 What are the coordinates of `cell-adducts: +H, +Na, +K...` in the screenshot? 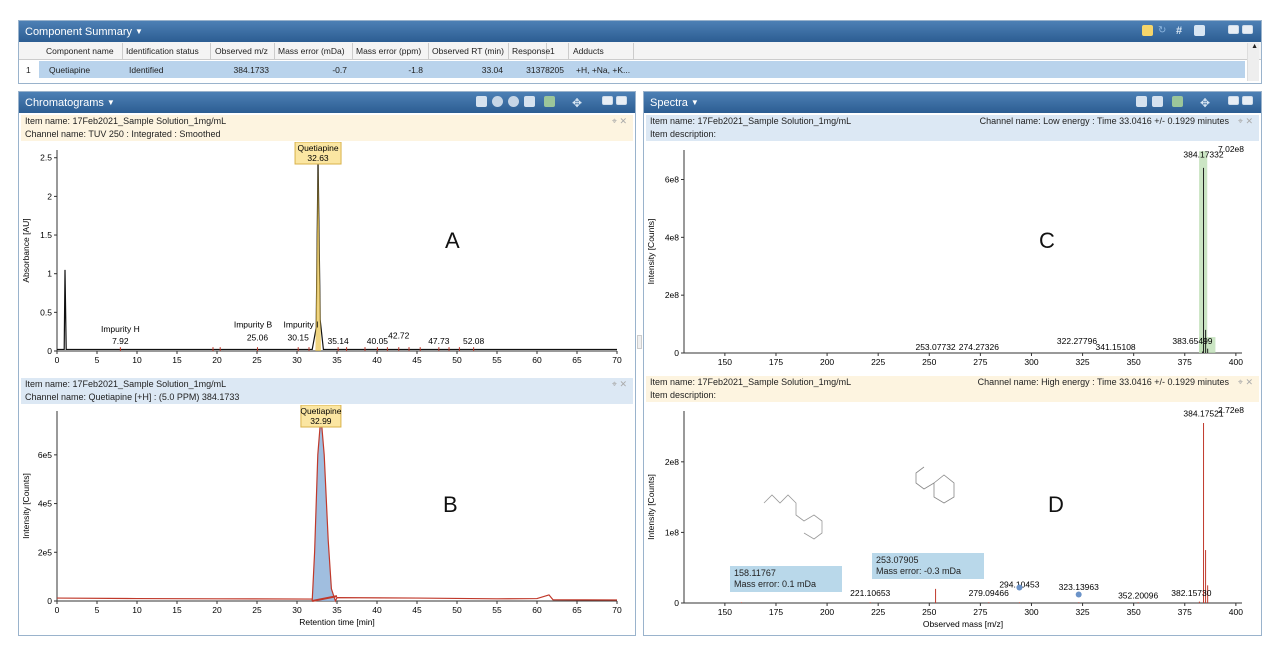 It's located at (603, 70).